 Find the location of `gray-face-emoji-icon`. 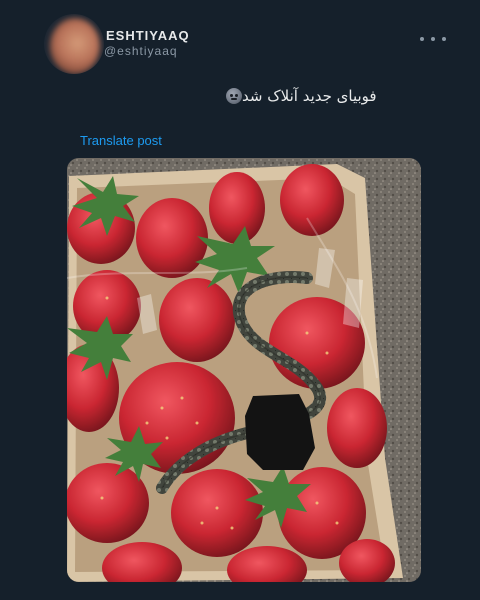

gray-face-emoji-icon is located at coordinates (234, 96).